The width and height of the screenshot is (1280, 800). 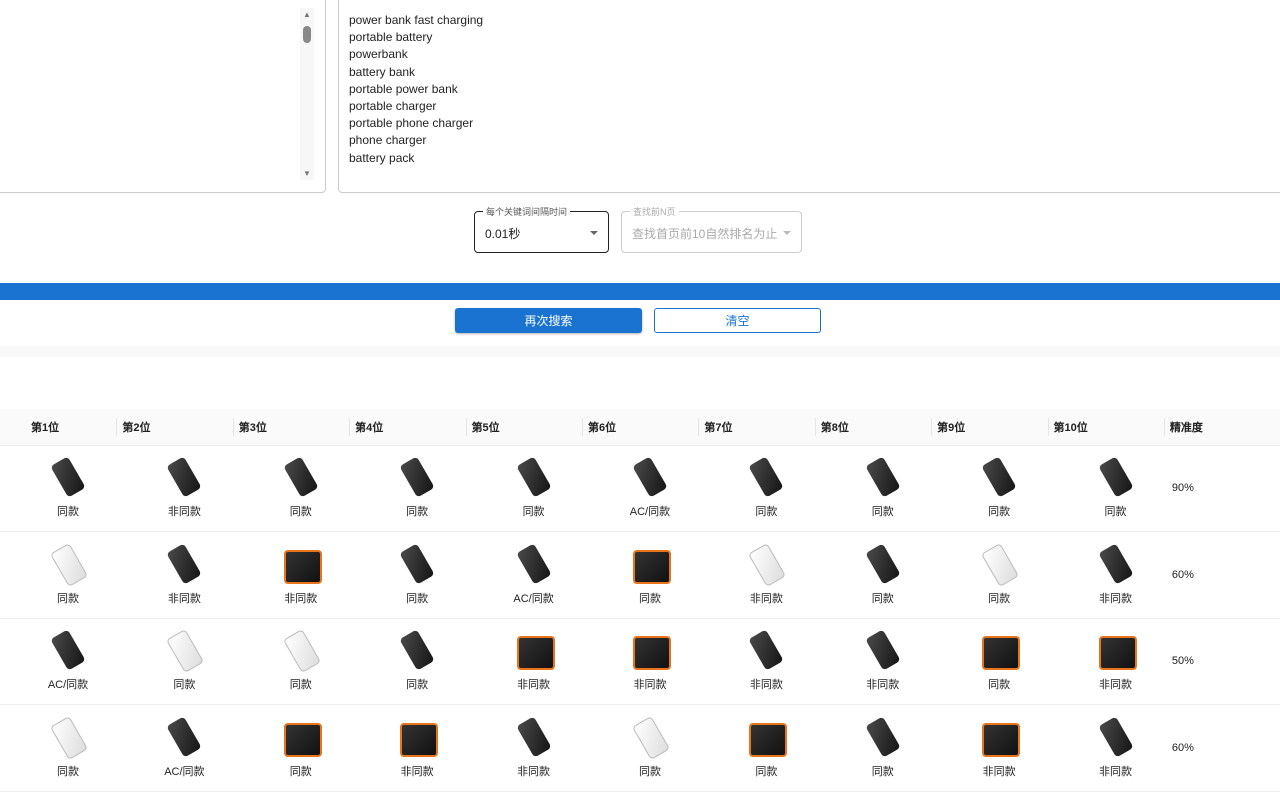 I want to click on clear-button: 清空, so click(x=737, y=320).